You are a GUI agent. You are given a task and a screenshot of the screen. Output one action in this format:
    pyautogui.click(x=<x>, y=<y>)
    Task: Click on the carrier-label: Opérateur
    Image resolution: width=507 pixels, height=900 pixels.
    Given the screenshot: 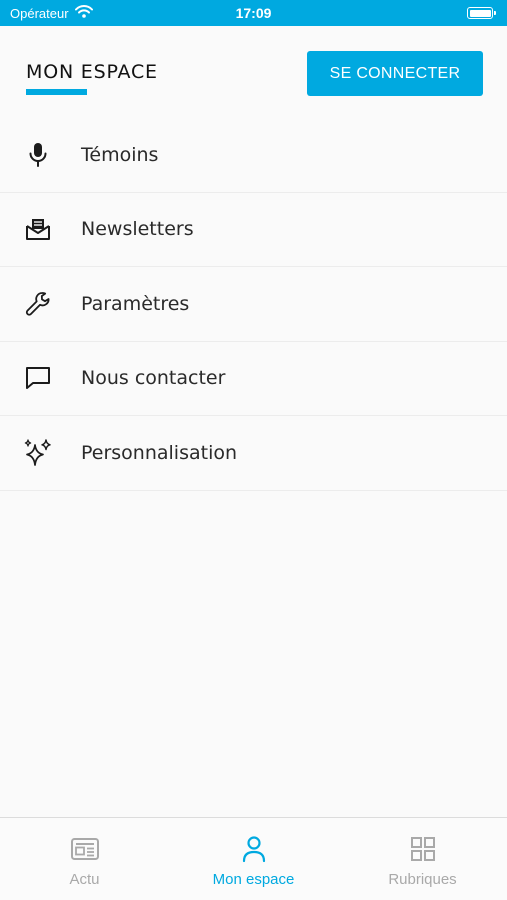 What is the action you would take?
    pyautogui.click(x=39, y=13)
    